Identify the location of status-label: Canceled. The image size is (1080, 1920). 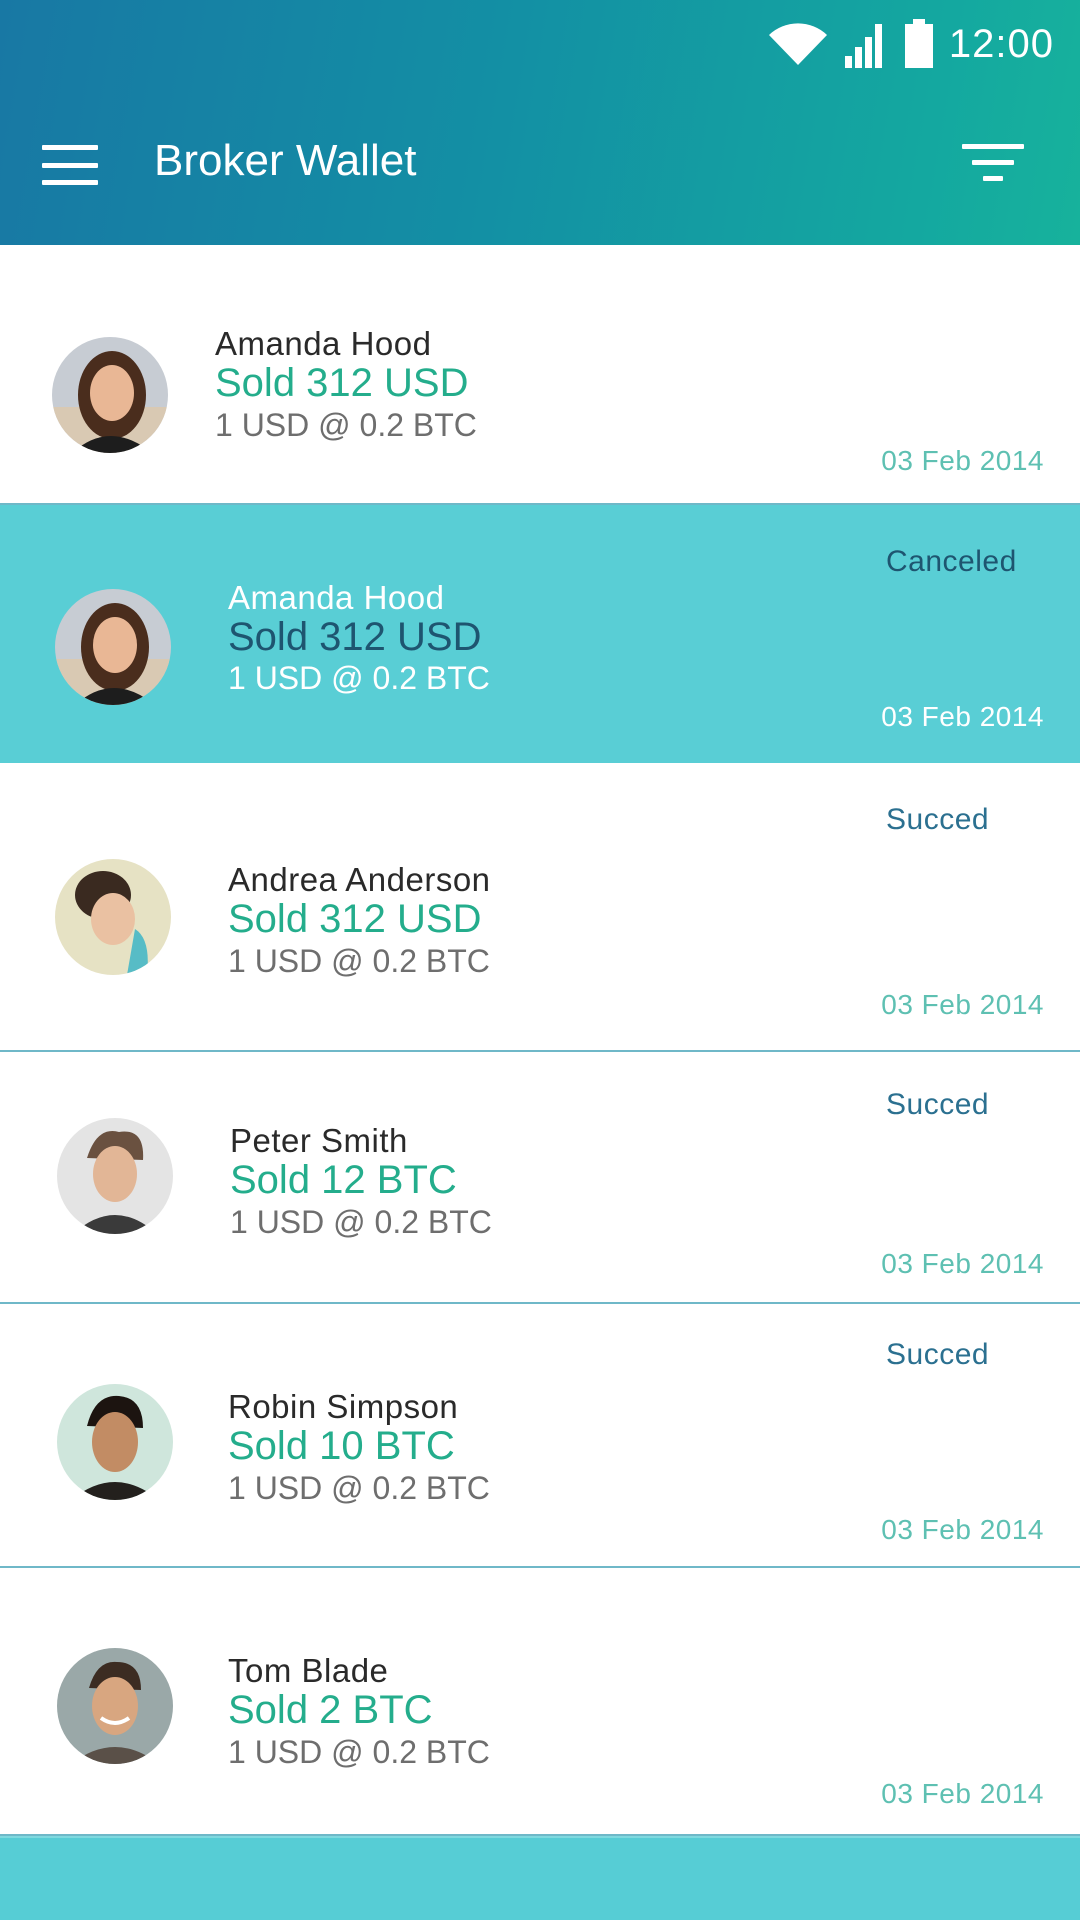
(951, 561).